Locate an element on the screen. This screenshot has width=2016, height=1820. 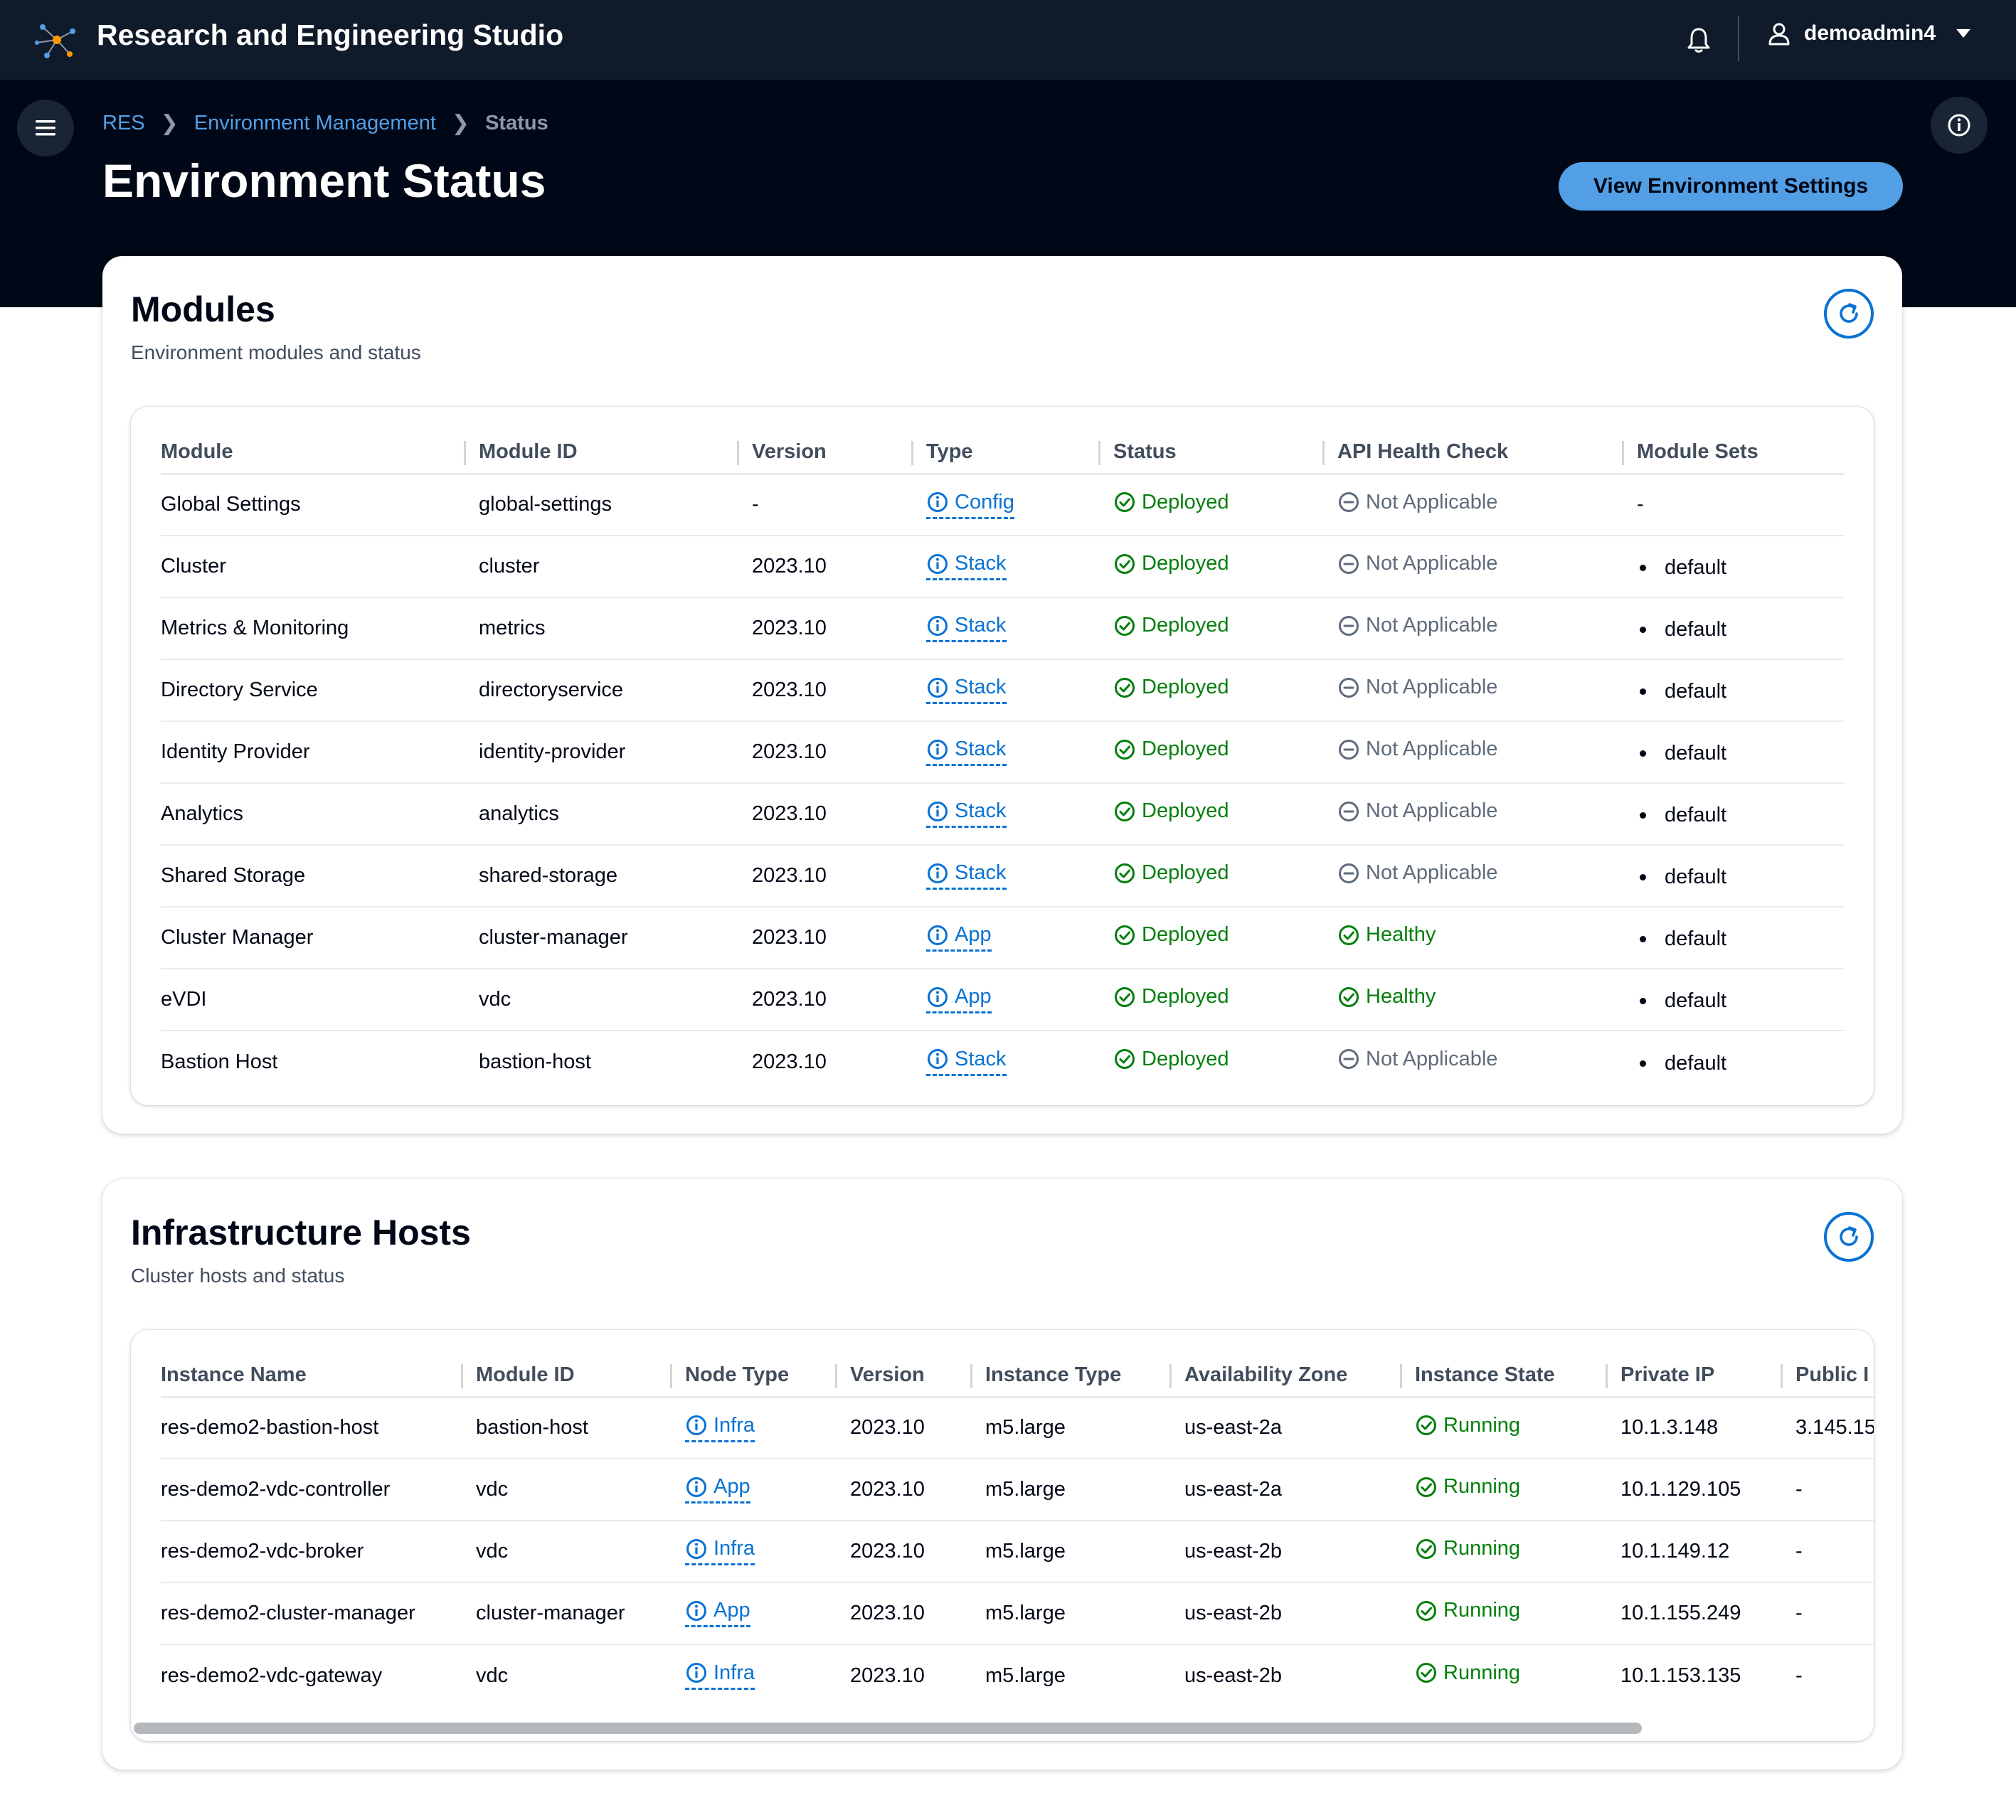
type-label: App is located at coordinates (973, 935).